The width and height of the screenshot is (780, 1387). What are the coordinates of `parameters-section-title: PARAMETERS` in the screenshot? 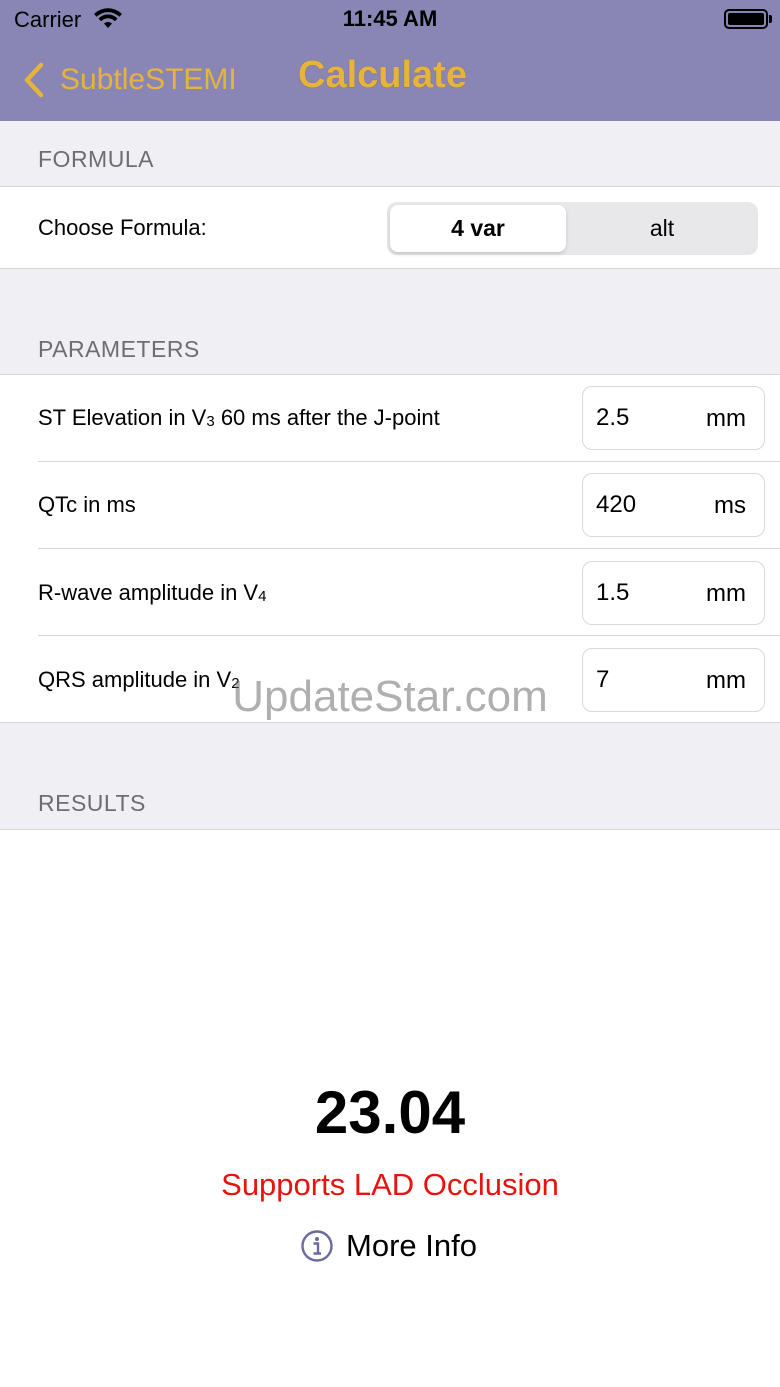 It's located at (119, 349).